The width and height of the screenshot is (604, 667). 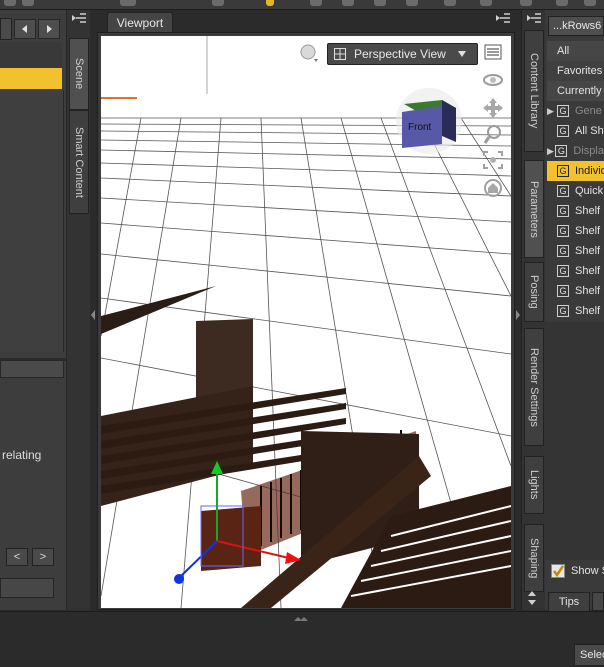 What do you see at coordinates (503, 19) in the screenshot?
I see `viewport-menu-icon` at bounding box center [503, 19].